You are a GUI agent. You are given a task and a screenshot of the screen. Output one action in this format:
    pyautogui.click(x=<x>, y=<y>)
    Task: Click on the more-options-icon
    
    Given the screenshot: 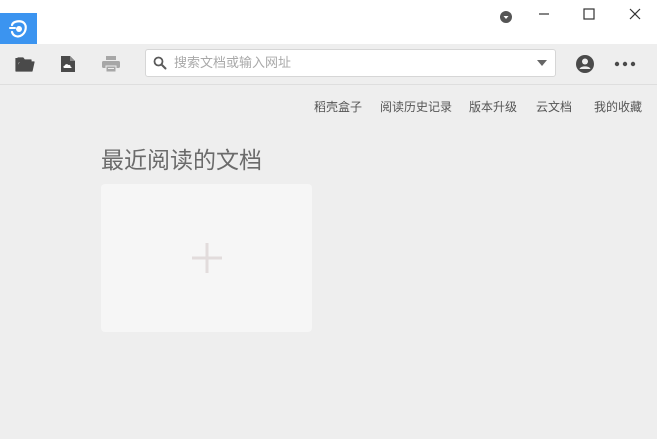 What is the action you would take?
    pyautogui.click(x=625, y=64)
    